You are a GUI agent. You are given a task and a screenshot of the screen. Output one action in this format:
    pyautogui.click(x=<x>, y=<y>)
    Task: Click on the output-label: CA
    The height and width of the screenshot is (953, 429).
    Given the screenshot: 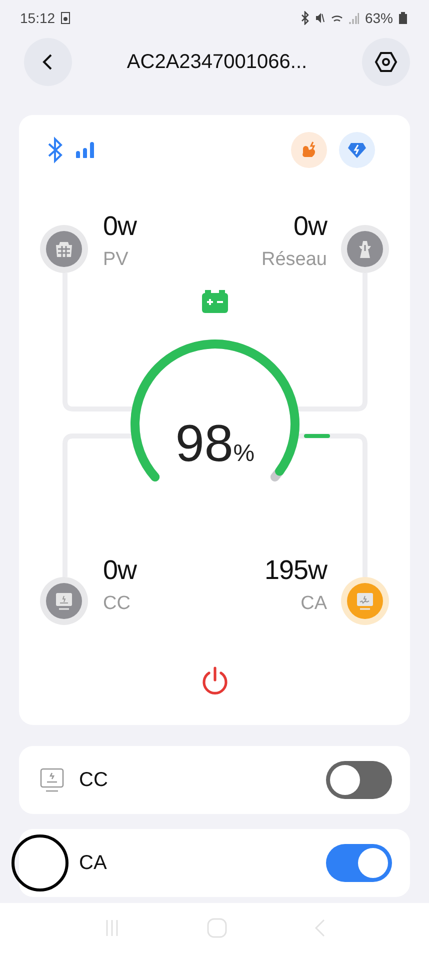 What is the action you would take?
    pyautogui.click(x=93, y=863)
    